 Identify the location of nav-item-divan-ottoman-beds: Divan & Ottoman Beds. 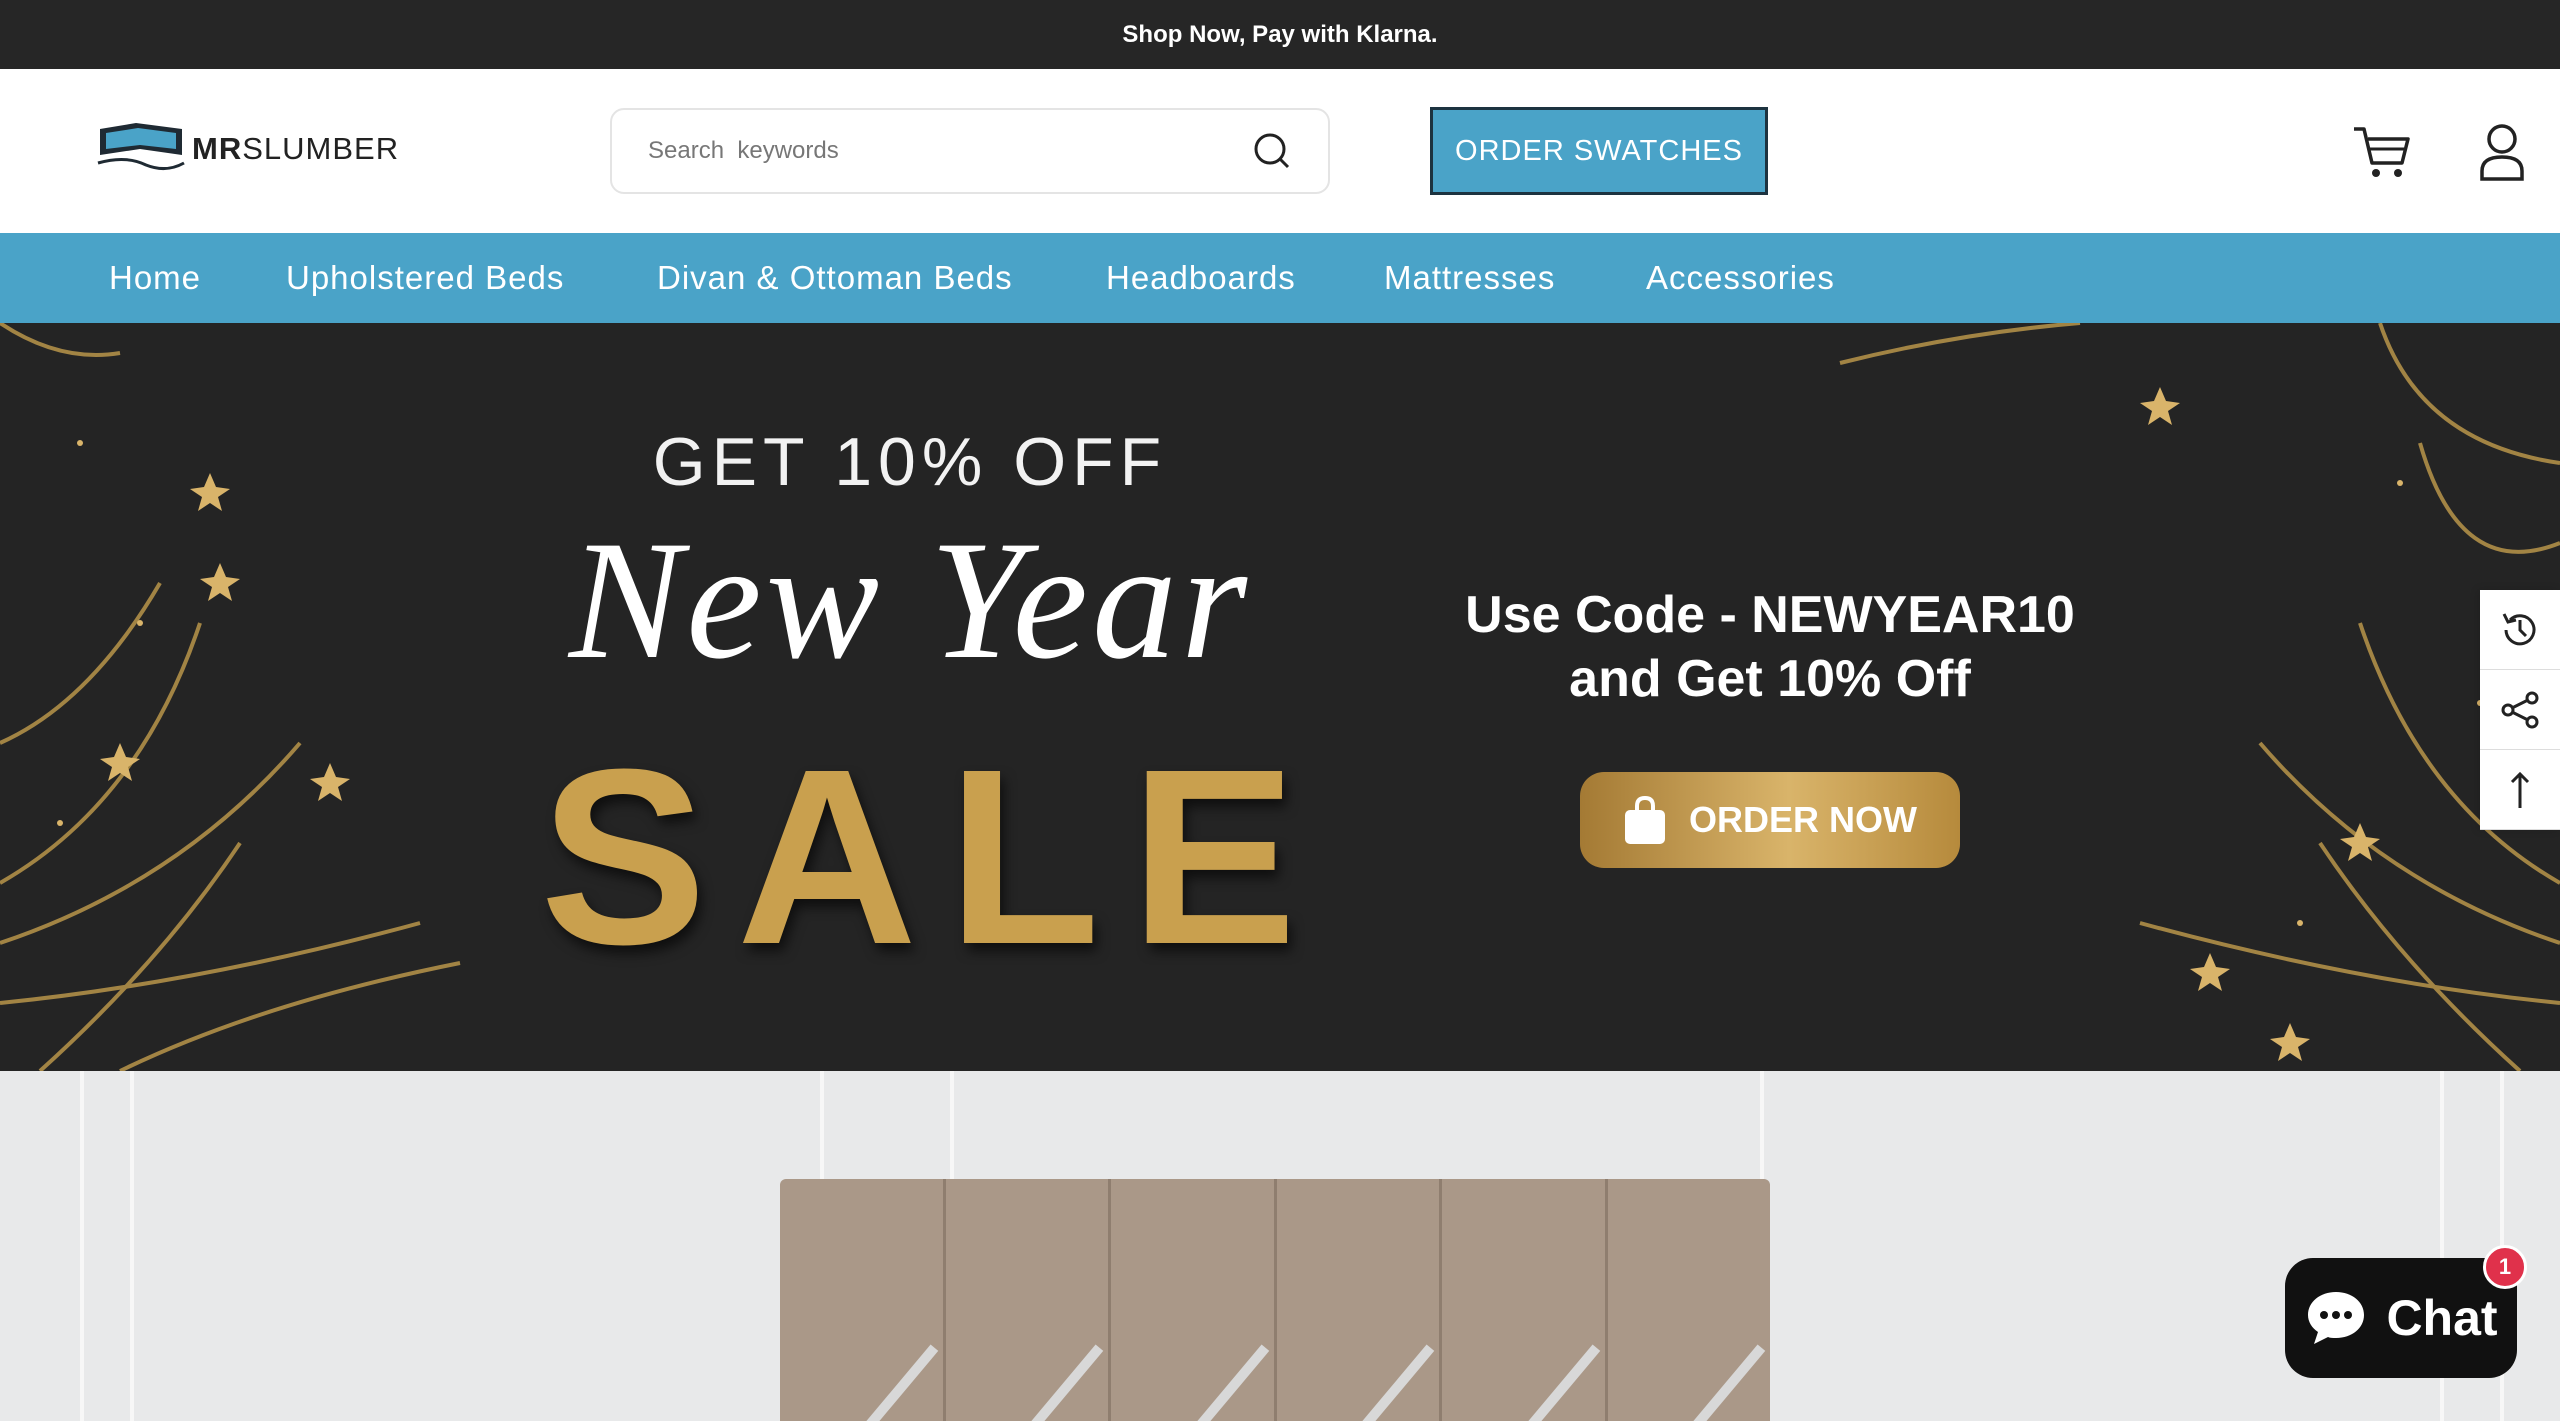
(835, 278).